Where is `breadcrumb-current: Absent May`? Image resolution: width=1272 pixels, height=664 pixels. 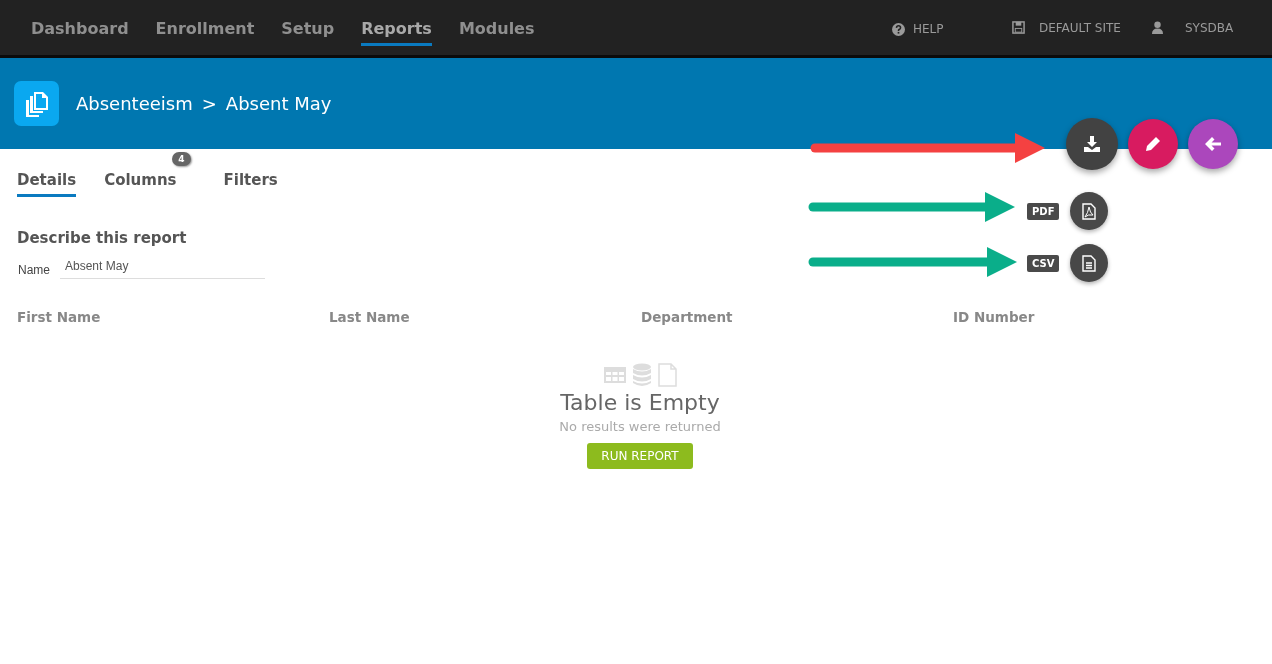 breadcrumb-current: Absent May is located at coordinates (278, 103).